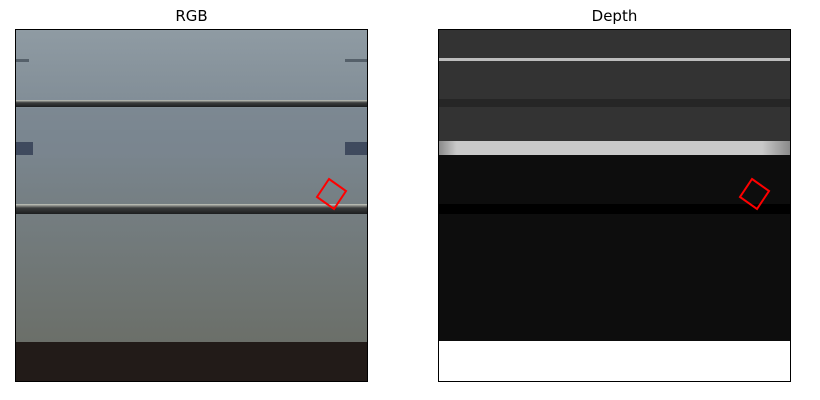 This screenshot has width=820, height=400. I want to click on side-block-left, so click(24, 148).